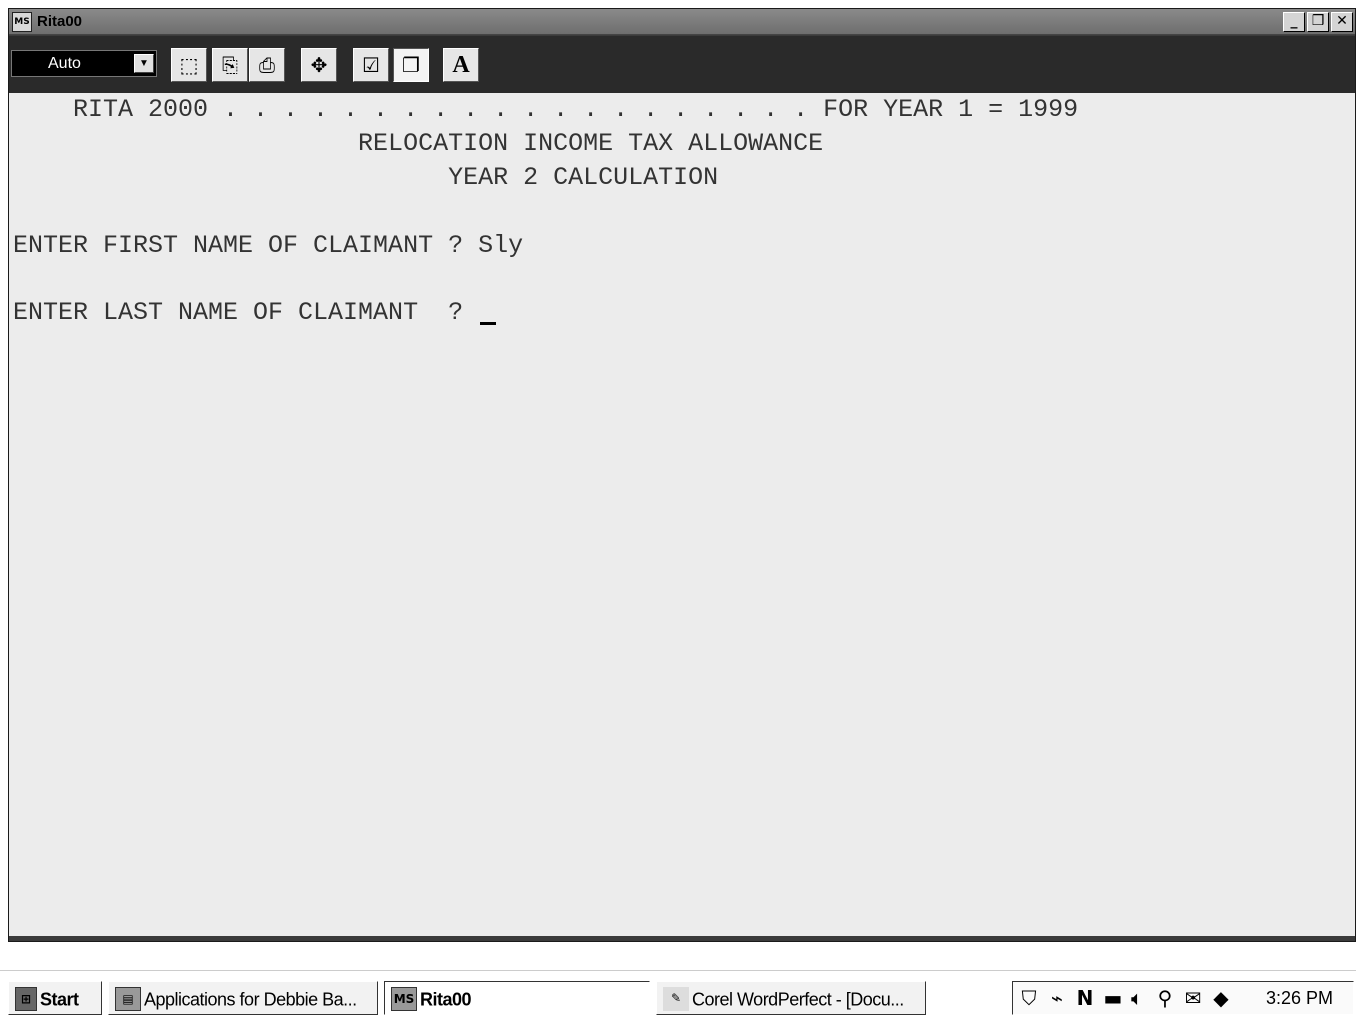 This screenshot has width=1356, height=1018. What do you see at coordinates (189, 65) in the screenshot?
I see `mark-button: ⬚` at bounding box center [189, 65].